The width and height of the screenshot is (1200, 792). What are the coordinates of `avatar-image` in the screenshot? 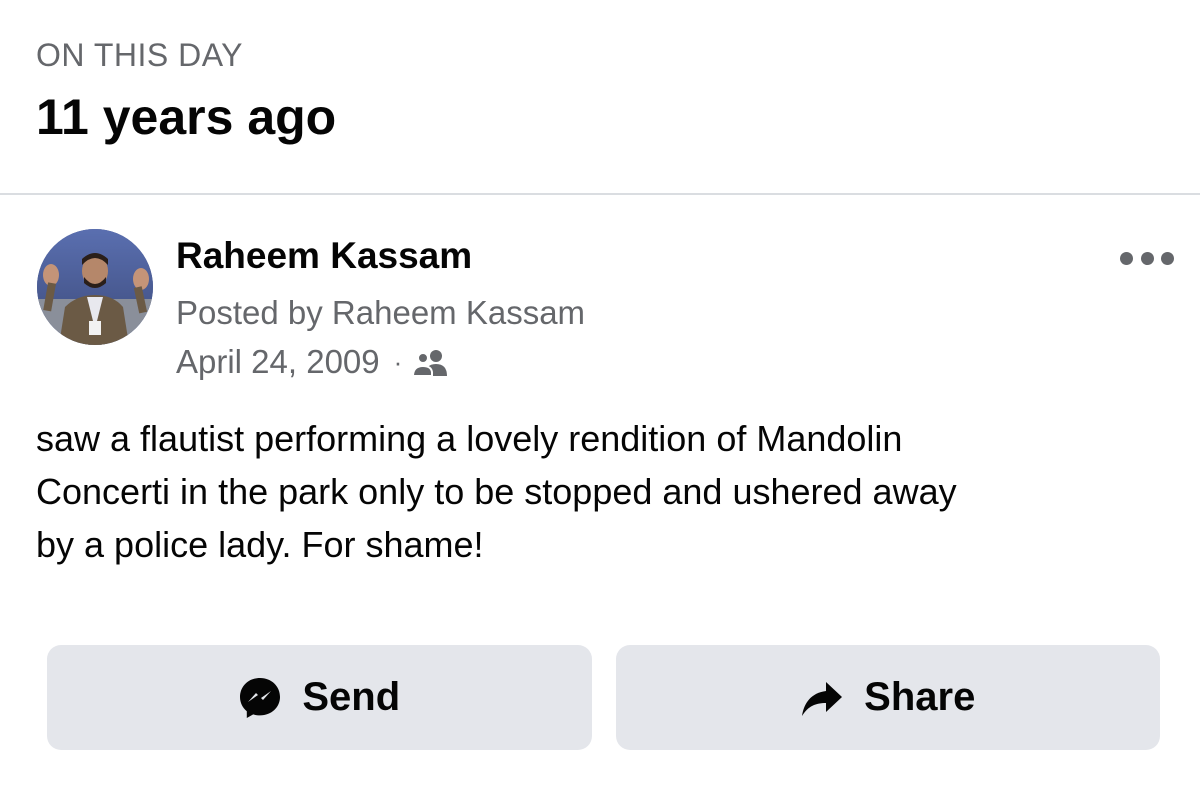 It's located at (95, 287).